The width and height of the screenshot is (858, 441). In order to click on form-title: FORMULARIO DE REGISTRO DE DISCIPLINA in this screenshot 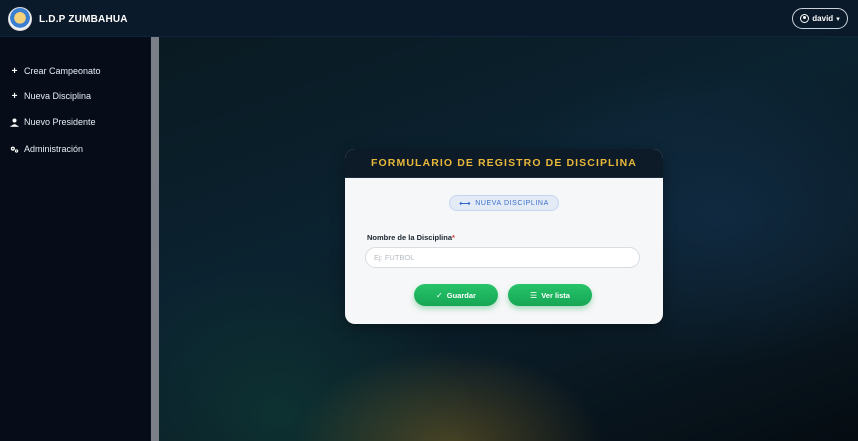, I will do `click(504, 163)`.